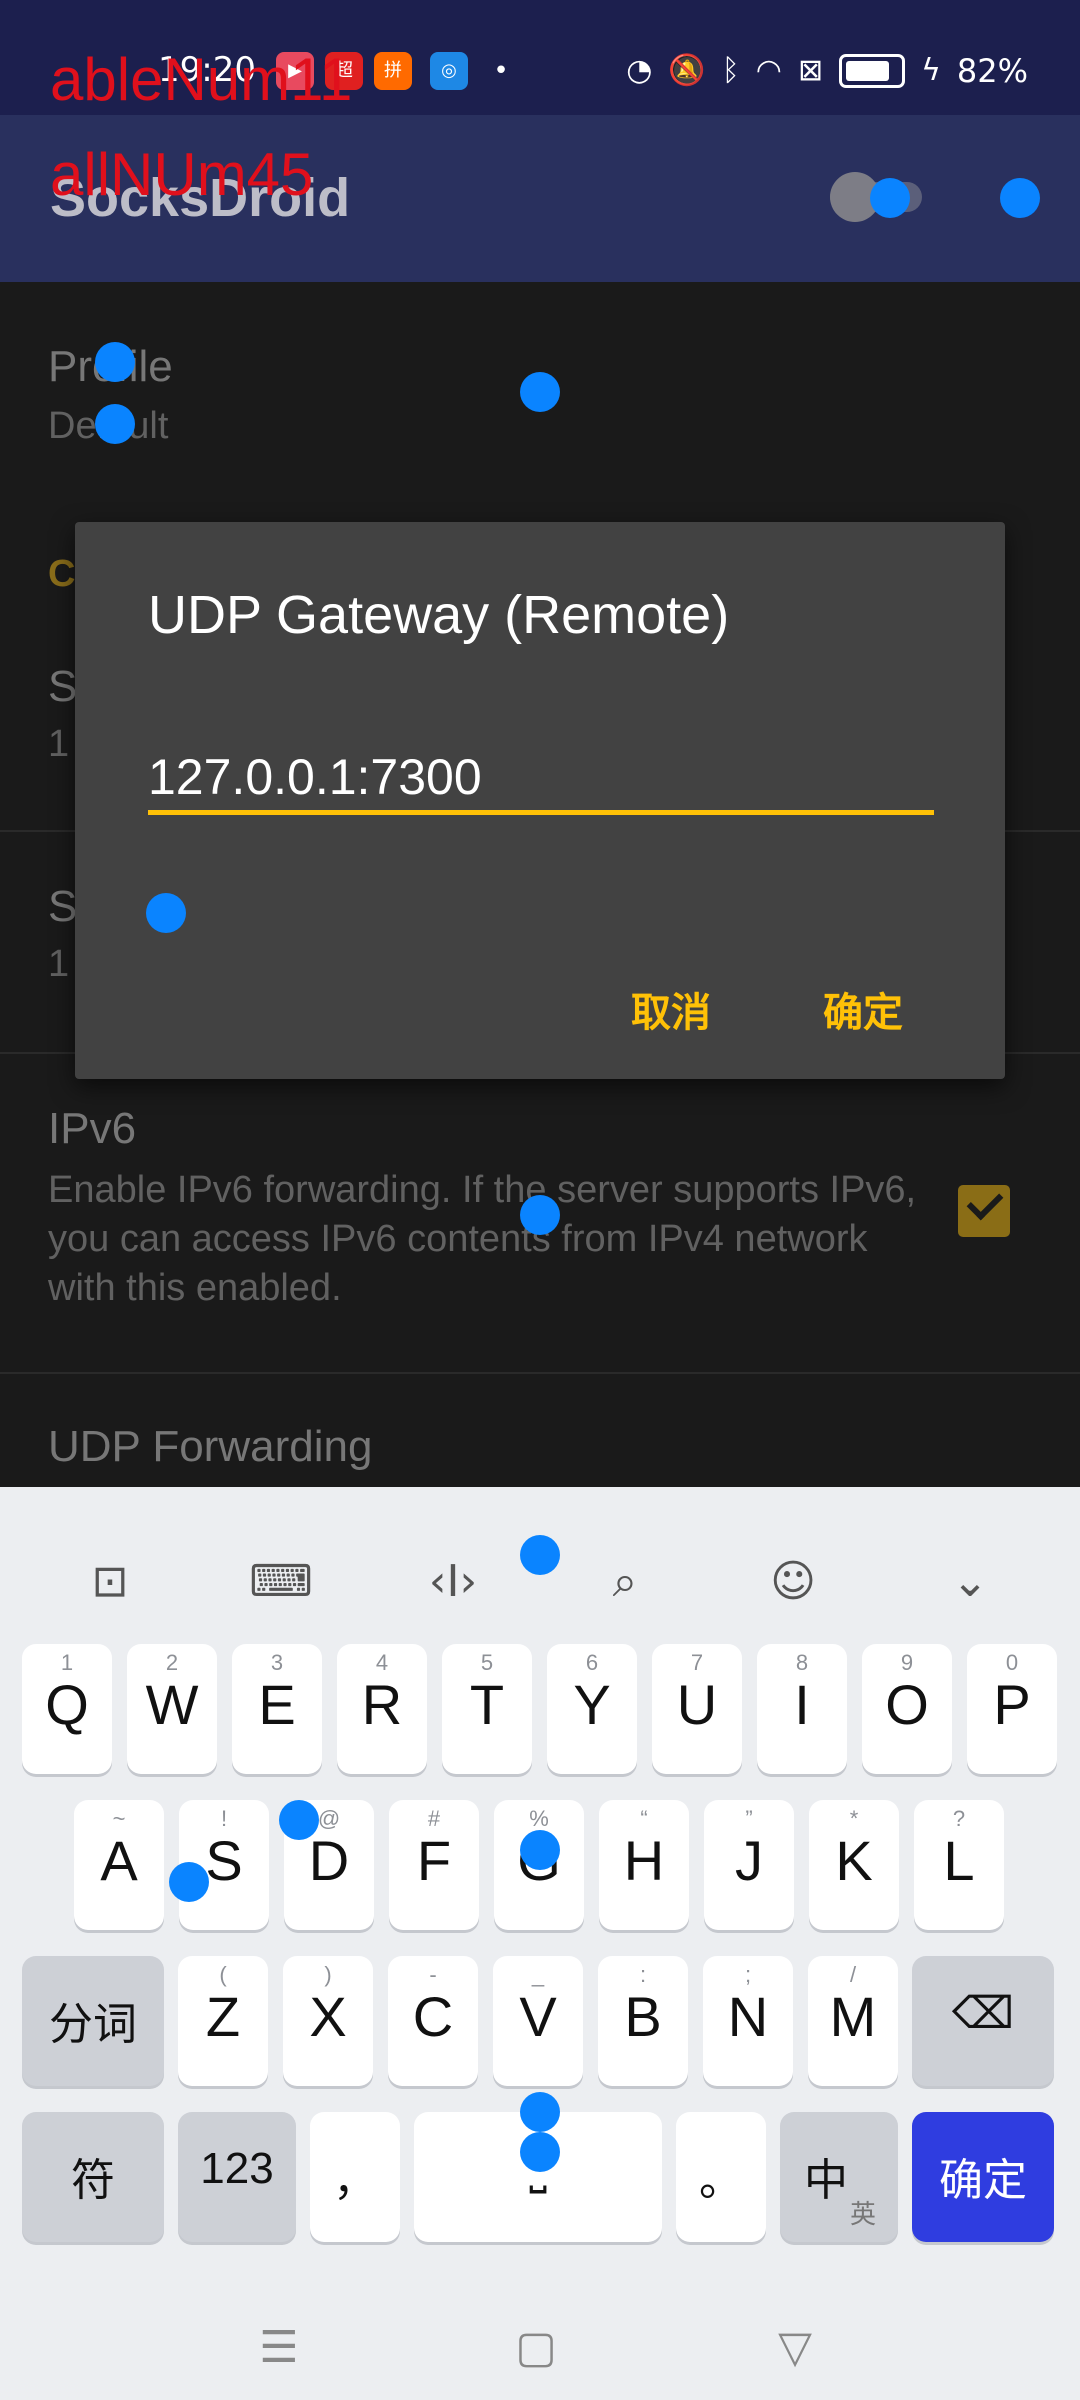 Image resolution: width=1080 pixels, height=2400 pixels. What do you see at coordinates (863, 1009) in the screenshot?
I see `ok-button: 确定` at bounding box center [863, 1009].